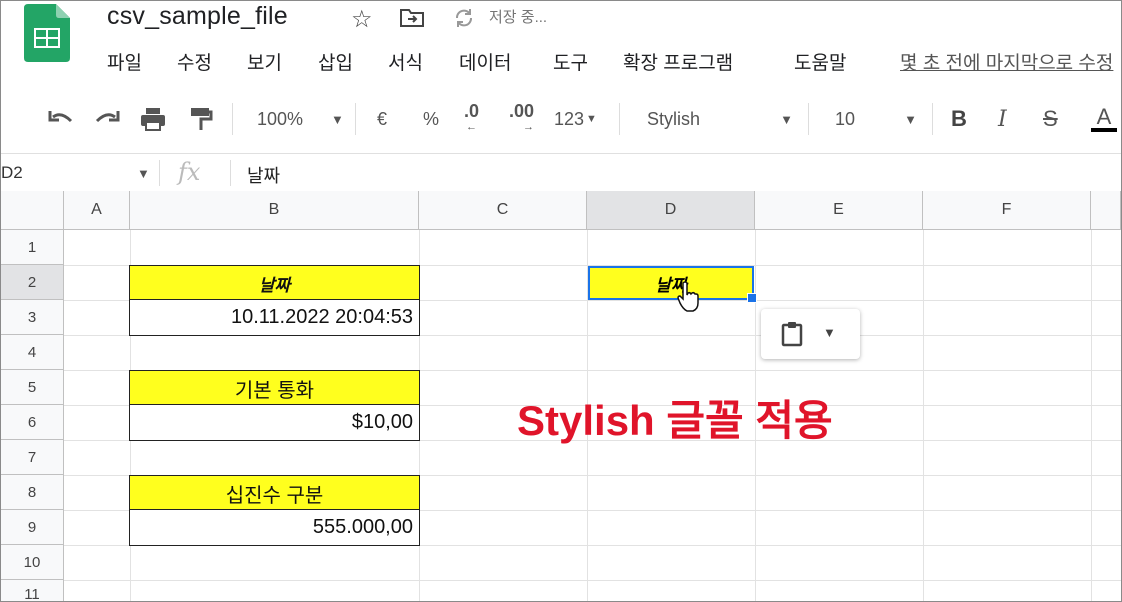  What do you see at coordinates (472, 111) in the screenshot?
I see `decrease-decimal-label: .0` at bounding box center [472, 111].